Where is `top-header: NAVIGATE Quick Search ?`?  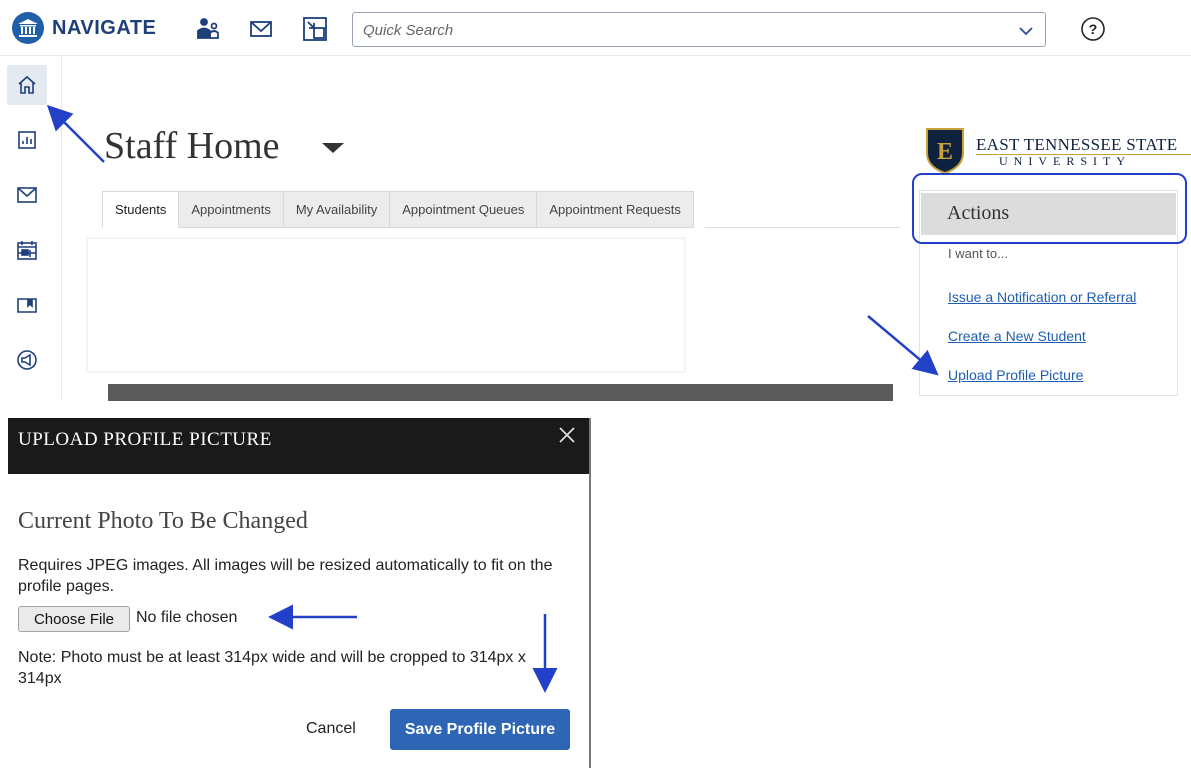
top-header: NAVIGATE Quick Search ? is located at coordinates (595, 28).